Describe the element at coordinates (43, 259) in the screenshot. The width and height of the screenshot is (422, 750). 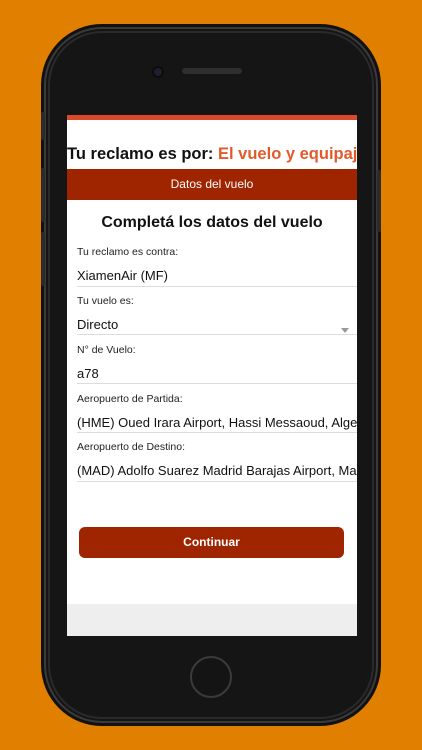
I see `volume-down-button` at that location.